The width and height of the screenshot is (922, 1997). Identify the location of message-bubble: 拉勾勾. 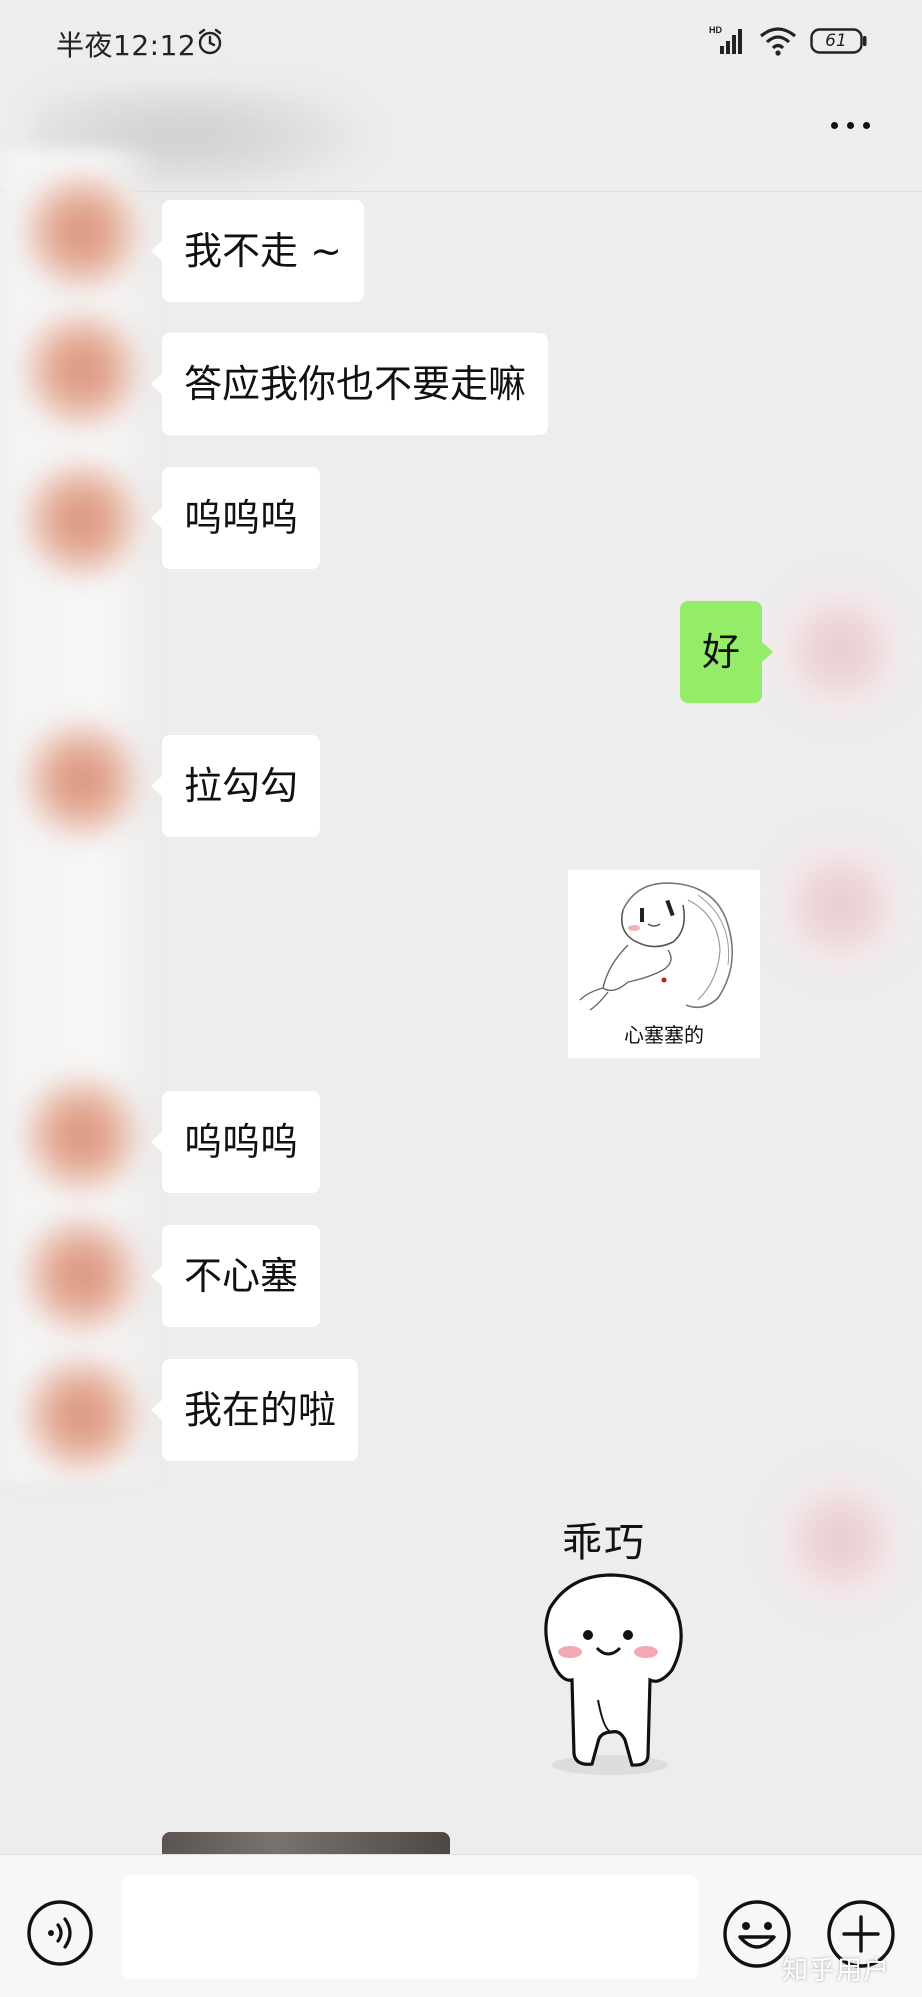
(235, 786).